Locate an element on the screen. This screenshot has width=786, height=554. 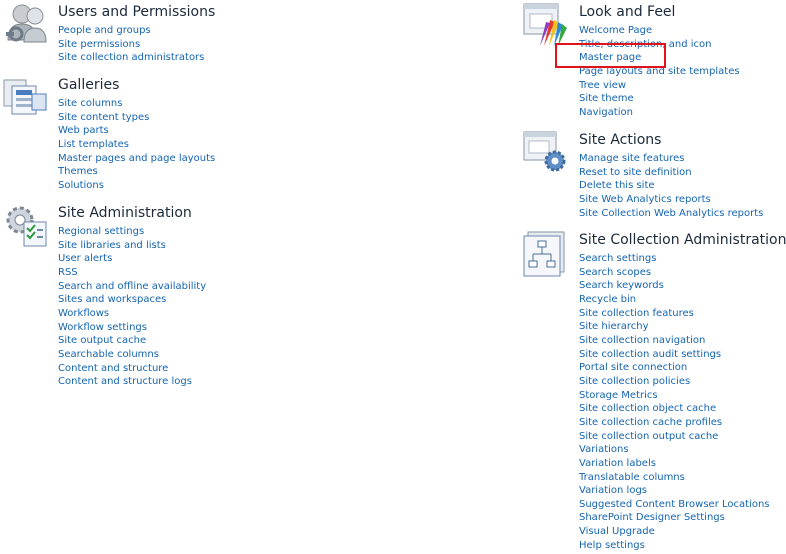
site-actions-icon is located at coordinates (544, 151).